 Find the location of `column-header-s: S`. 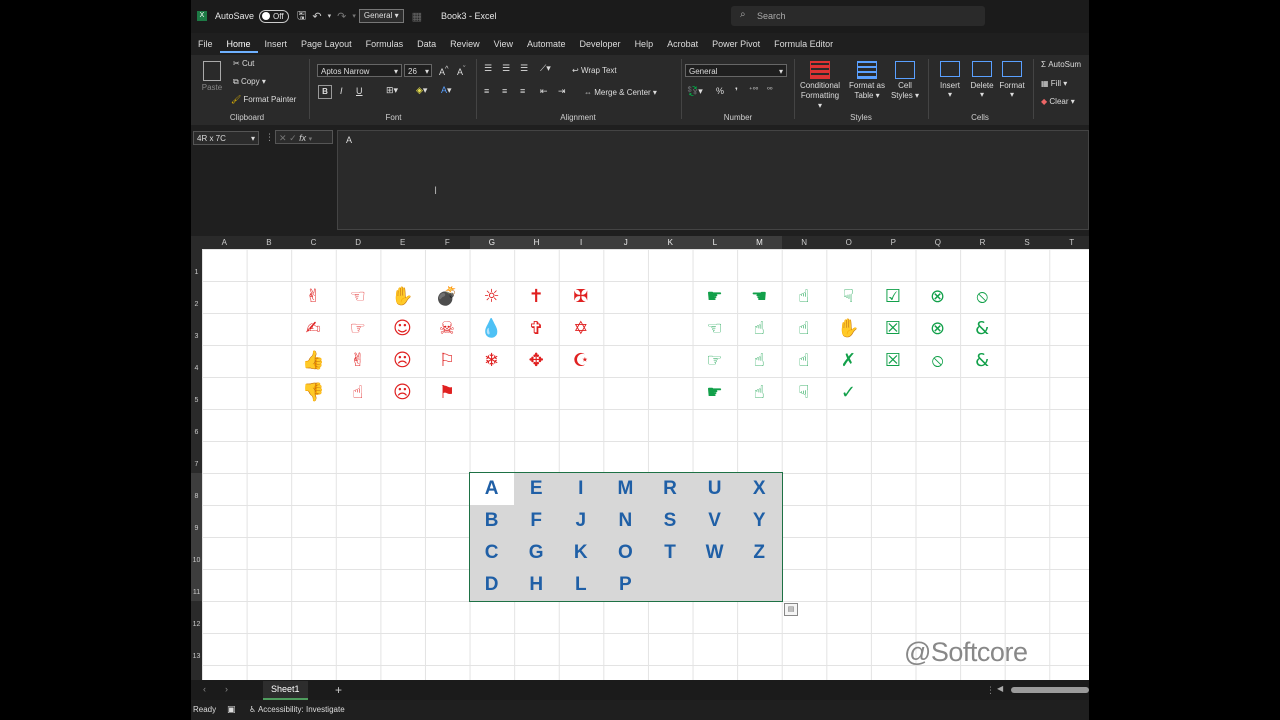

column-header-s: S is located at coordinates (1027, 242).